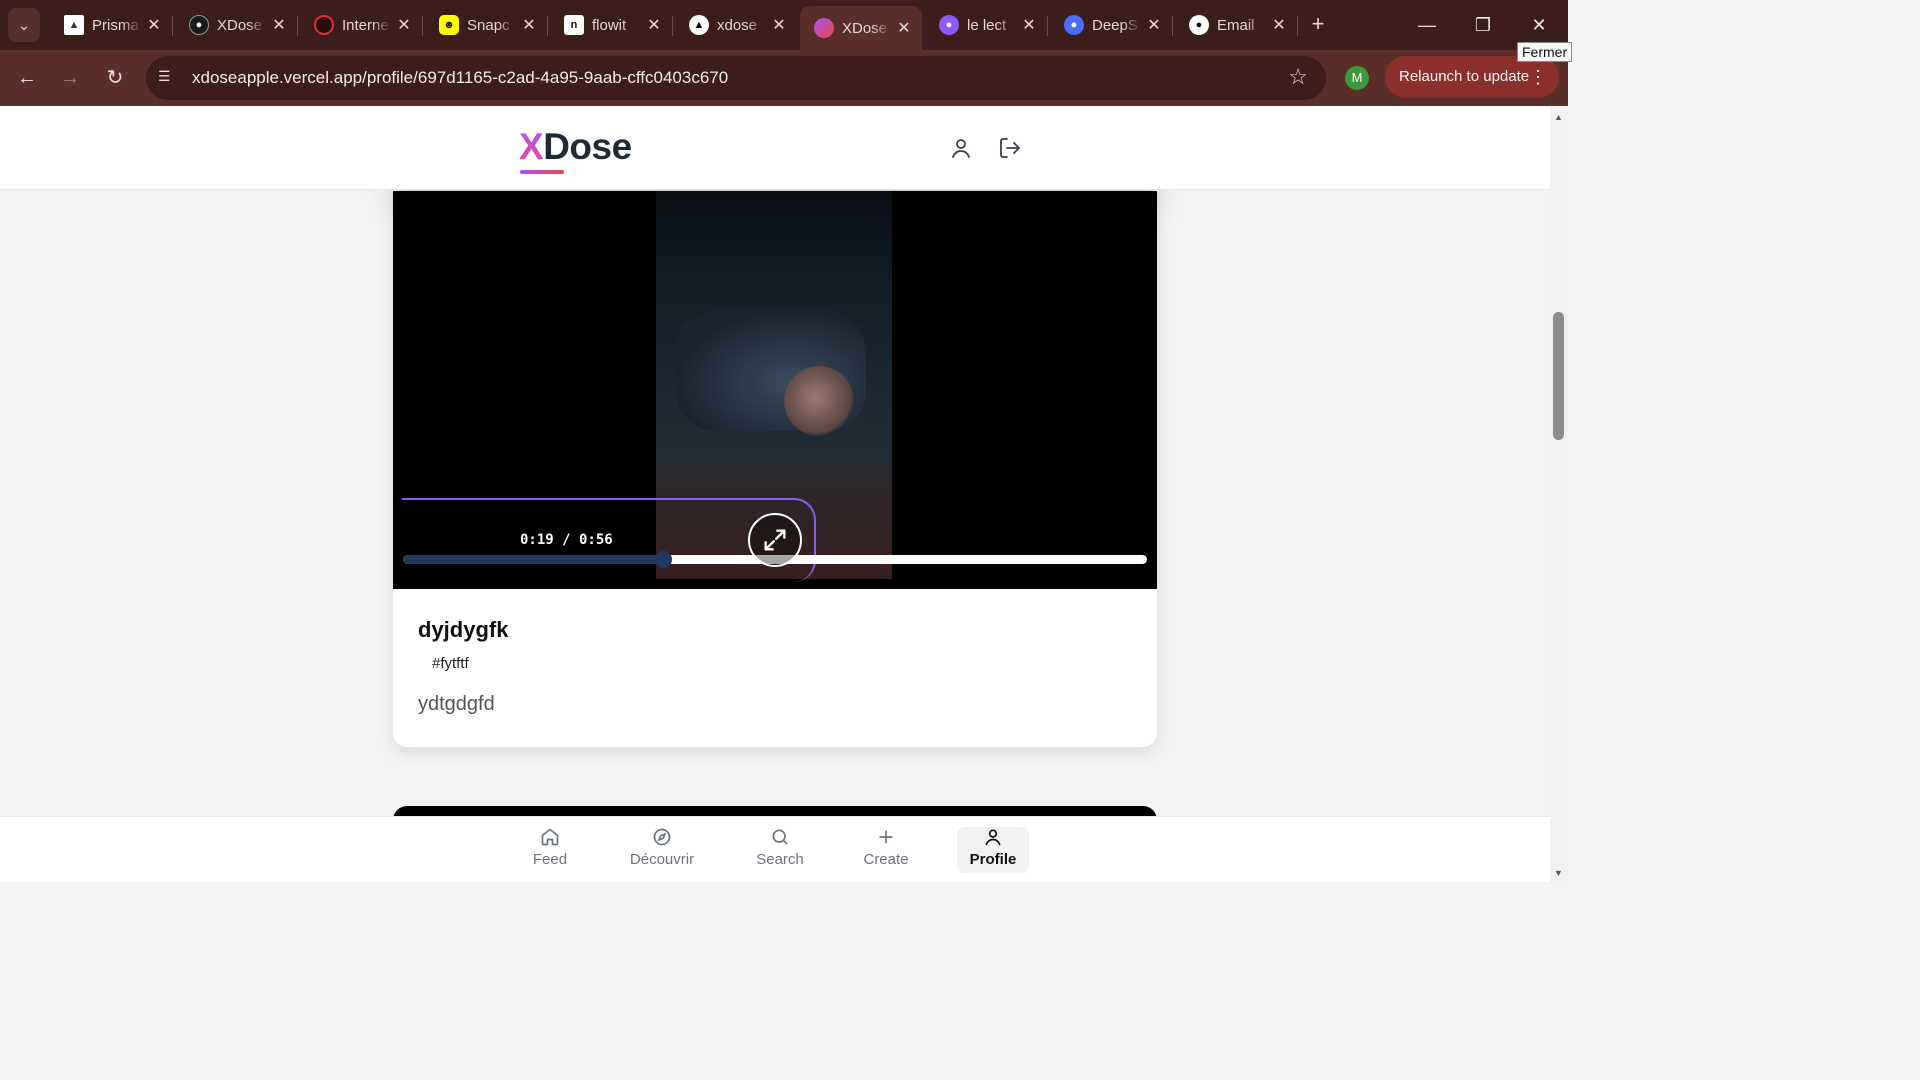 This screenshot has height=1080, width=1920. I want to click on notion-icon: n, so click(574, 25).